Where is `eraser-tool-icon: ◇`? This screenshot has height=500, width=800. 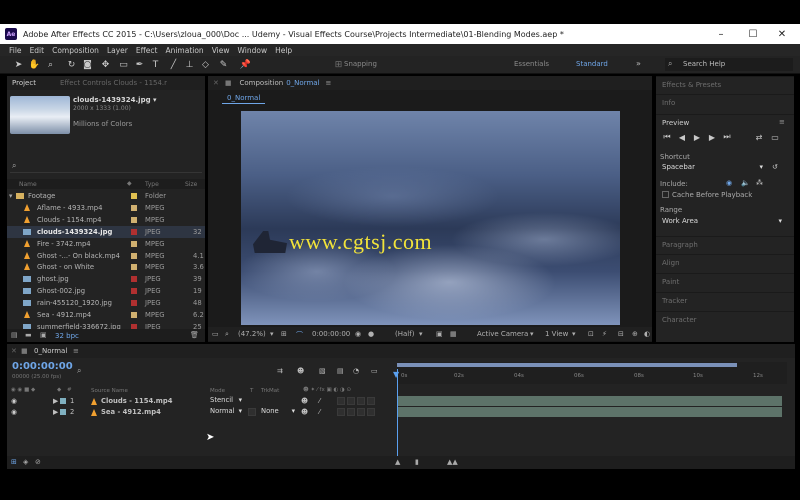 eraser-tool-icon: ◇ is located at coordinates (205, 64).